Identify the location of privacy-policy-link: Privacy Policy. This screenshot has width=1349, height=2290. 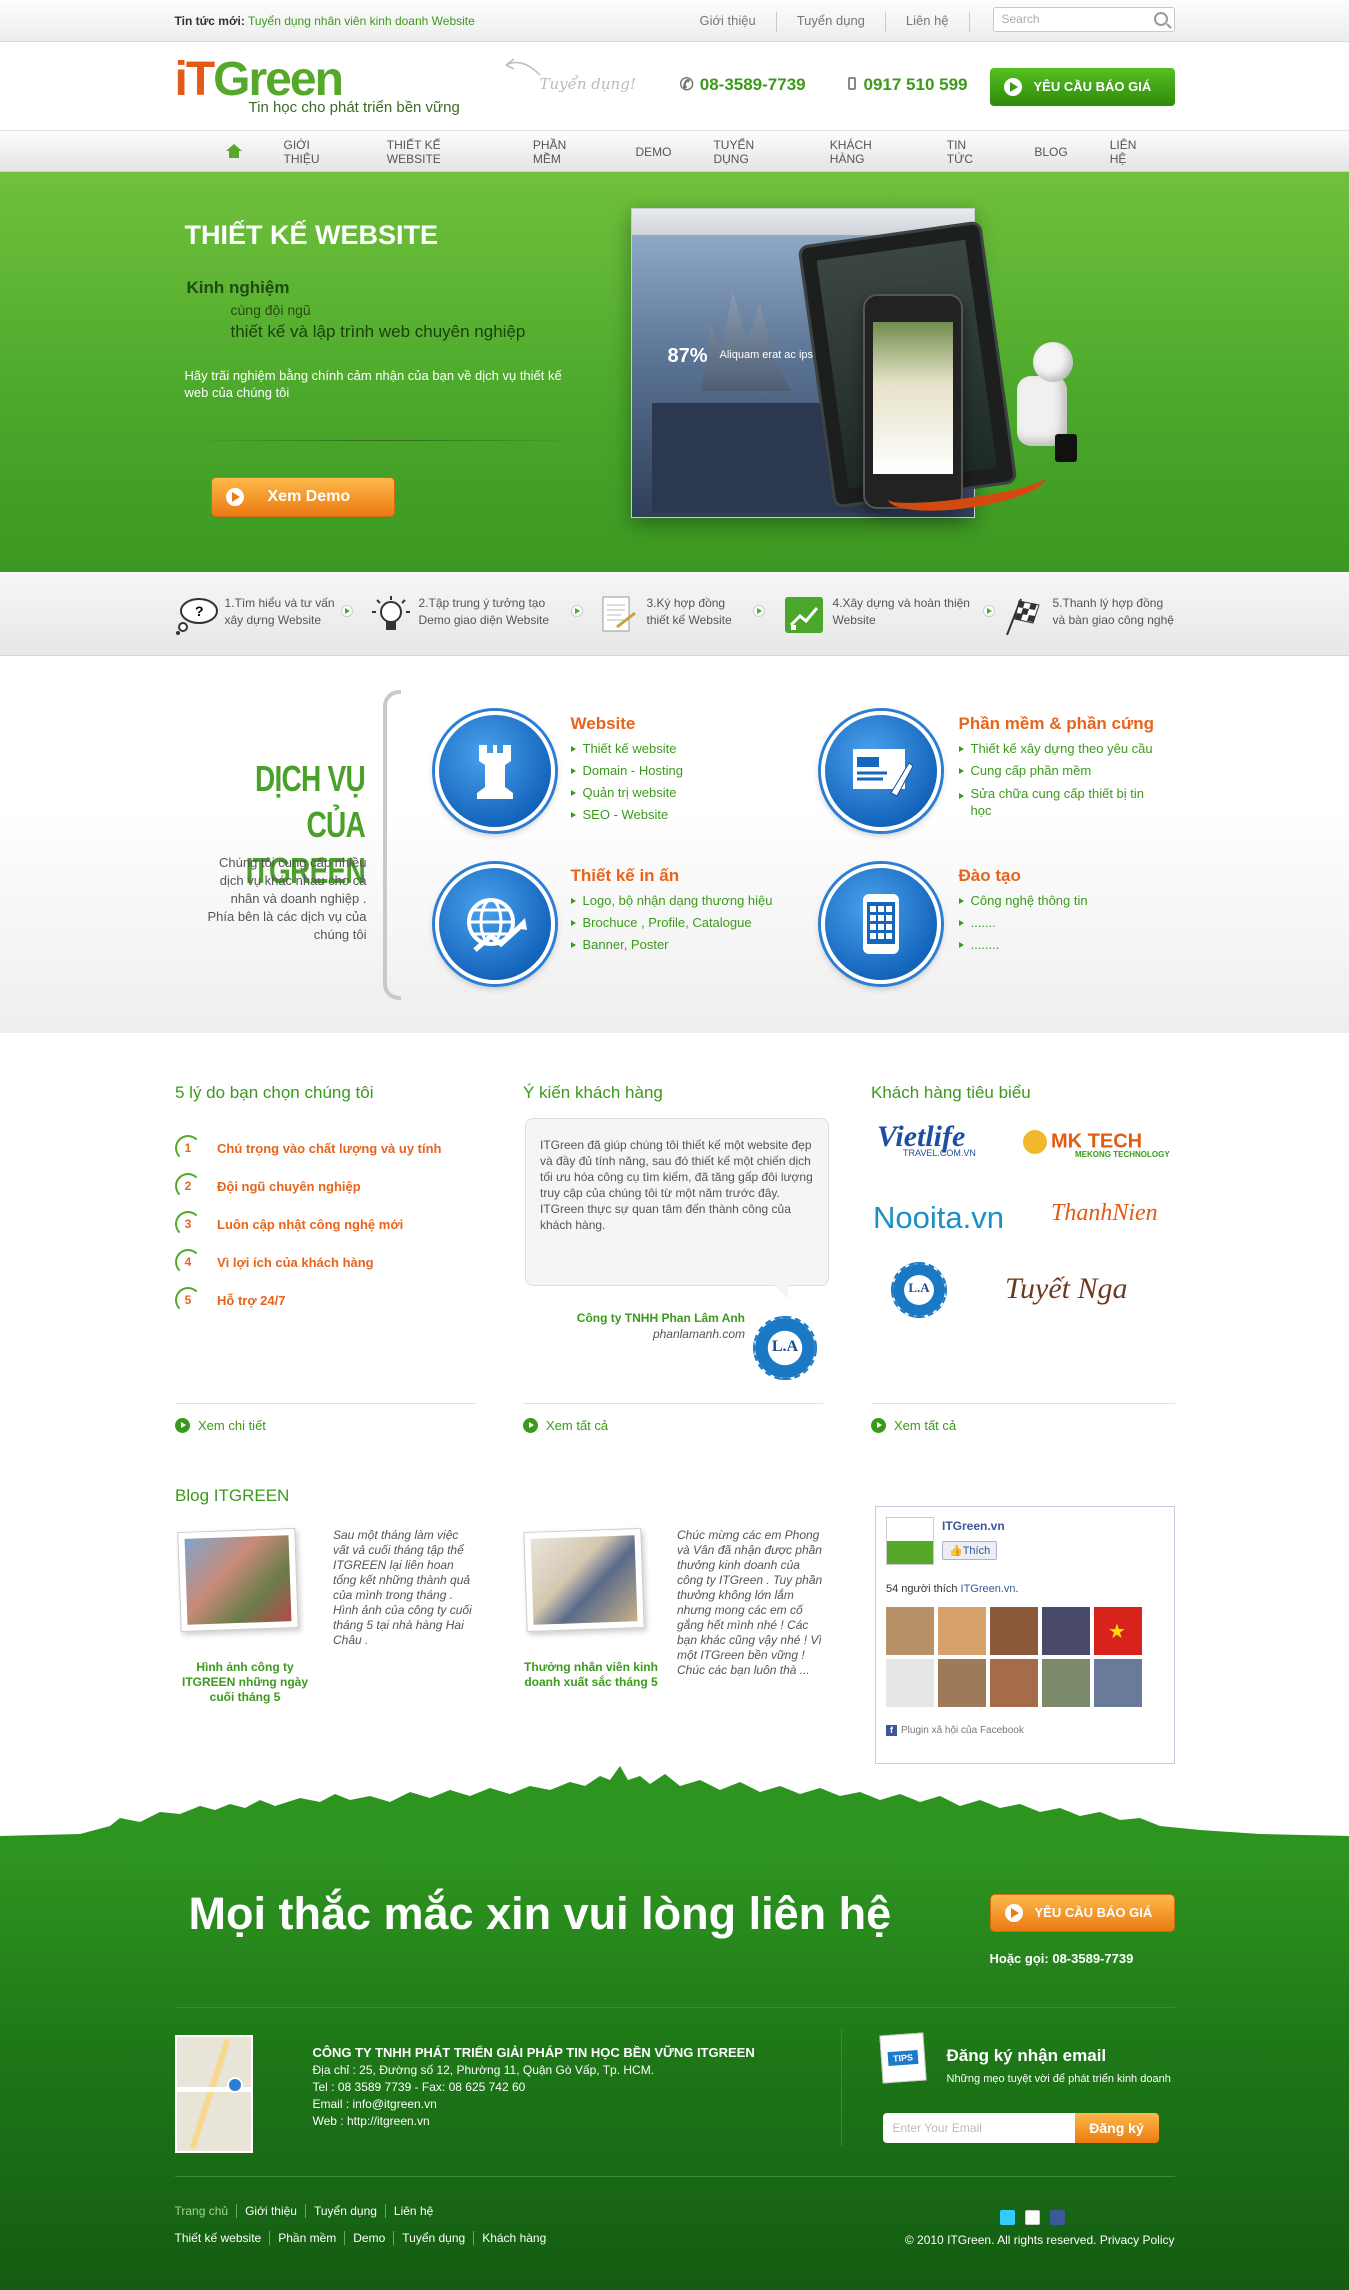
(1137, 2240).